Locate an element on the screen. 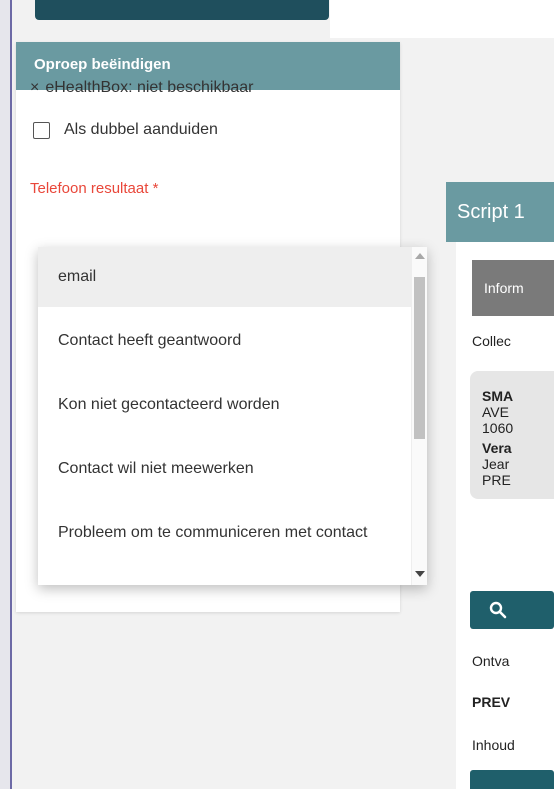 Image resolution: width=554 pixels, height=789 pixels. address-postcode: 1060 is located at coordinates (498, 428).